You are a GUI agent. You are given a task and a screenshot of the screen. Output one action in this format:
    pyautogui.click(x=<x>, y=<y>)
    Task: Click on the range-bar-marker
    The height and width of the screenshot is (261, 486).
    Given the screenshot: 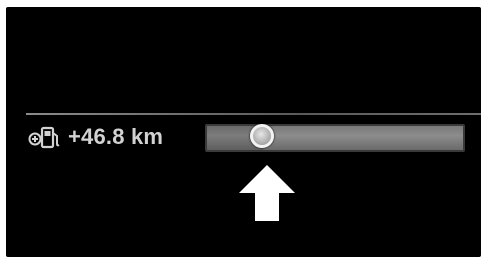 What is the action you would take?
    pyautogui.click(x=262, y=136)
    